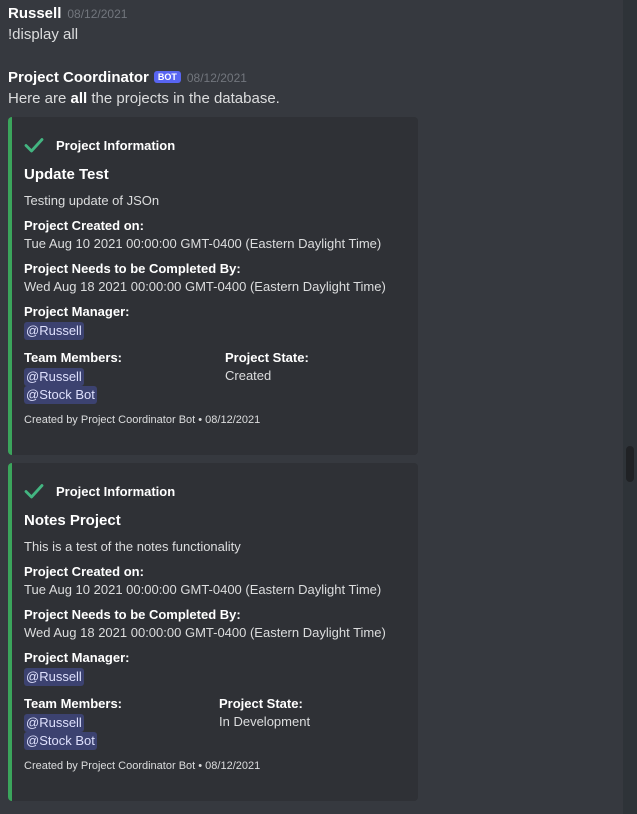 This screenshot has width=637, height=814. Describe the element at coordinates (34, 13) in the screenshot. I see `message-author: Russell` at that location.